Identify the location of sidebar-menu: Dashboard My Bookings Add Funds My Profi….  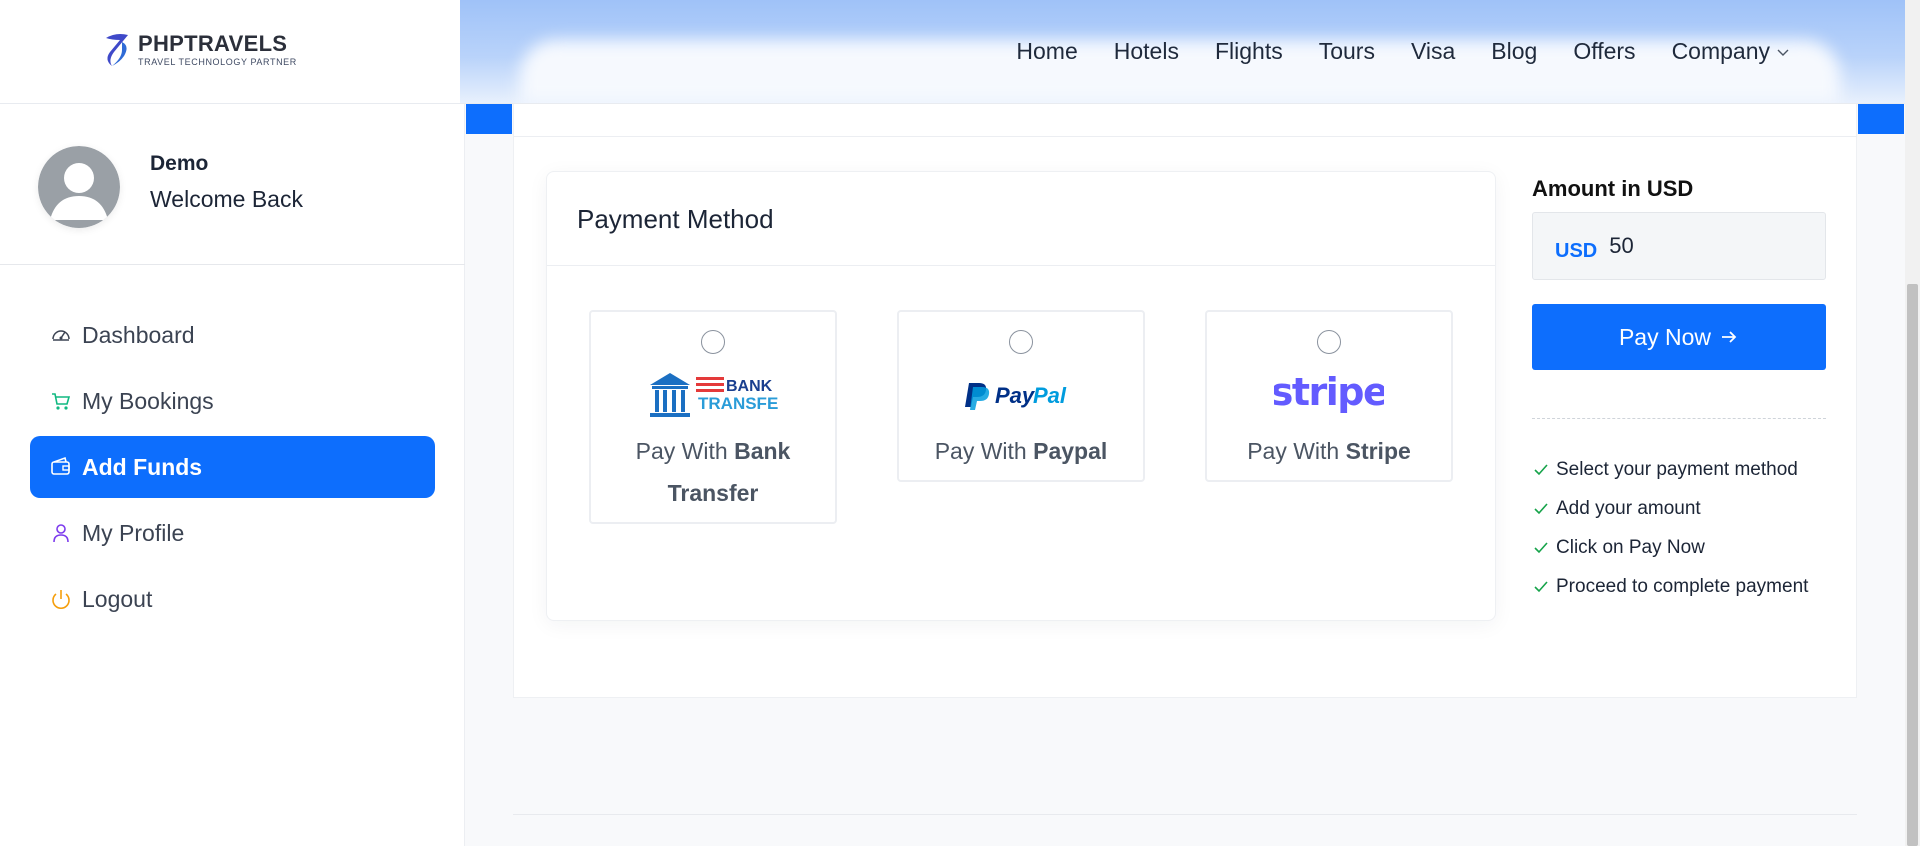
(232, 469).